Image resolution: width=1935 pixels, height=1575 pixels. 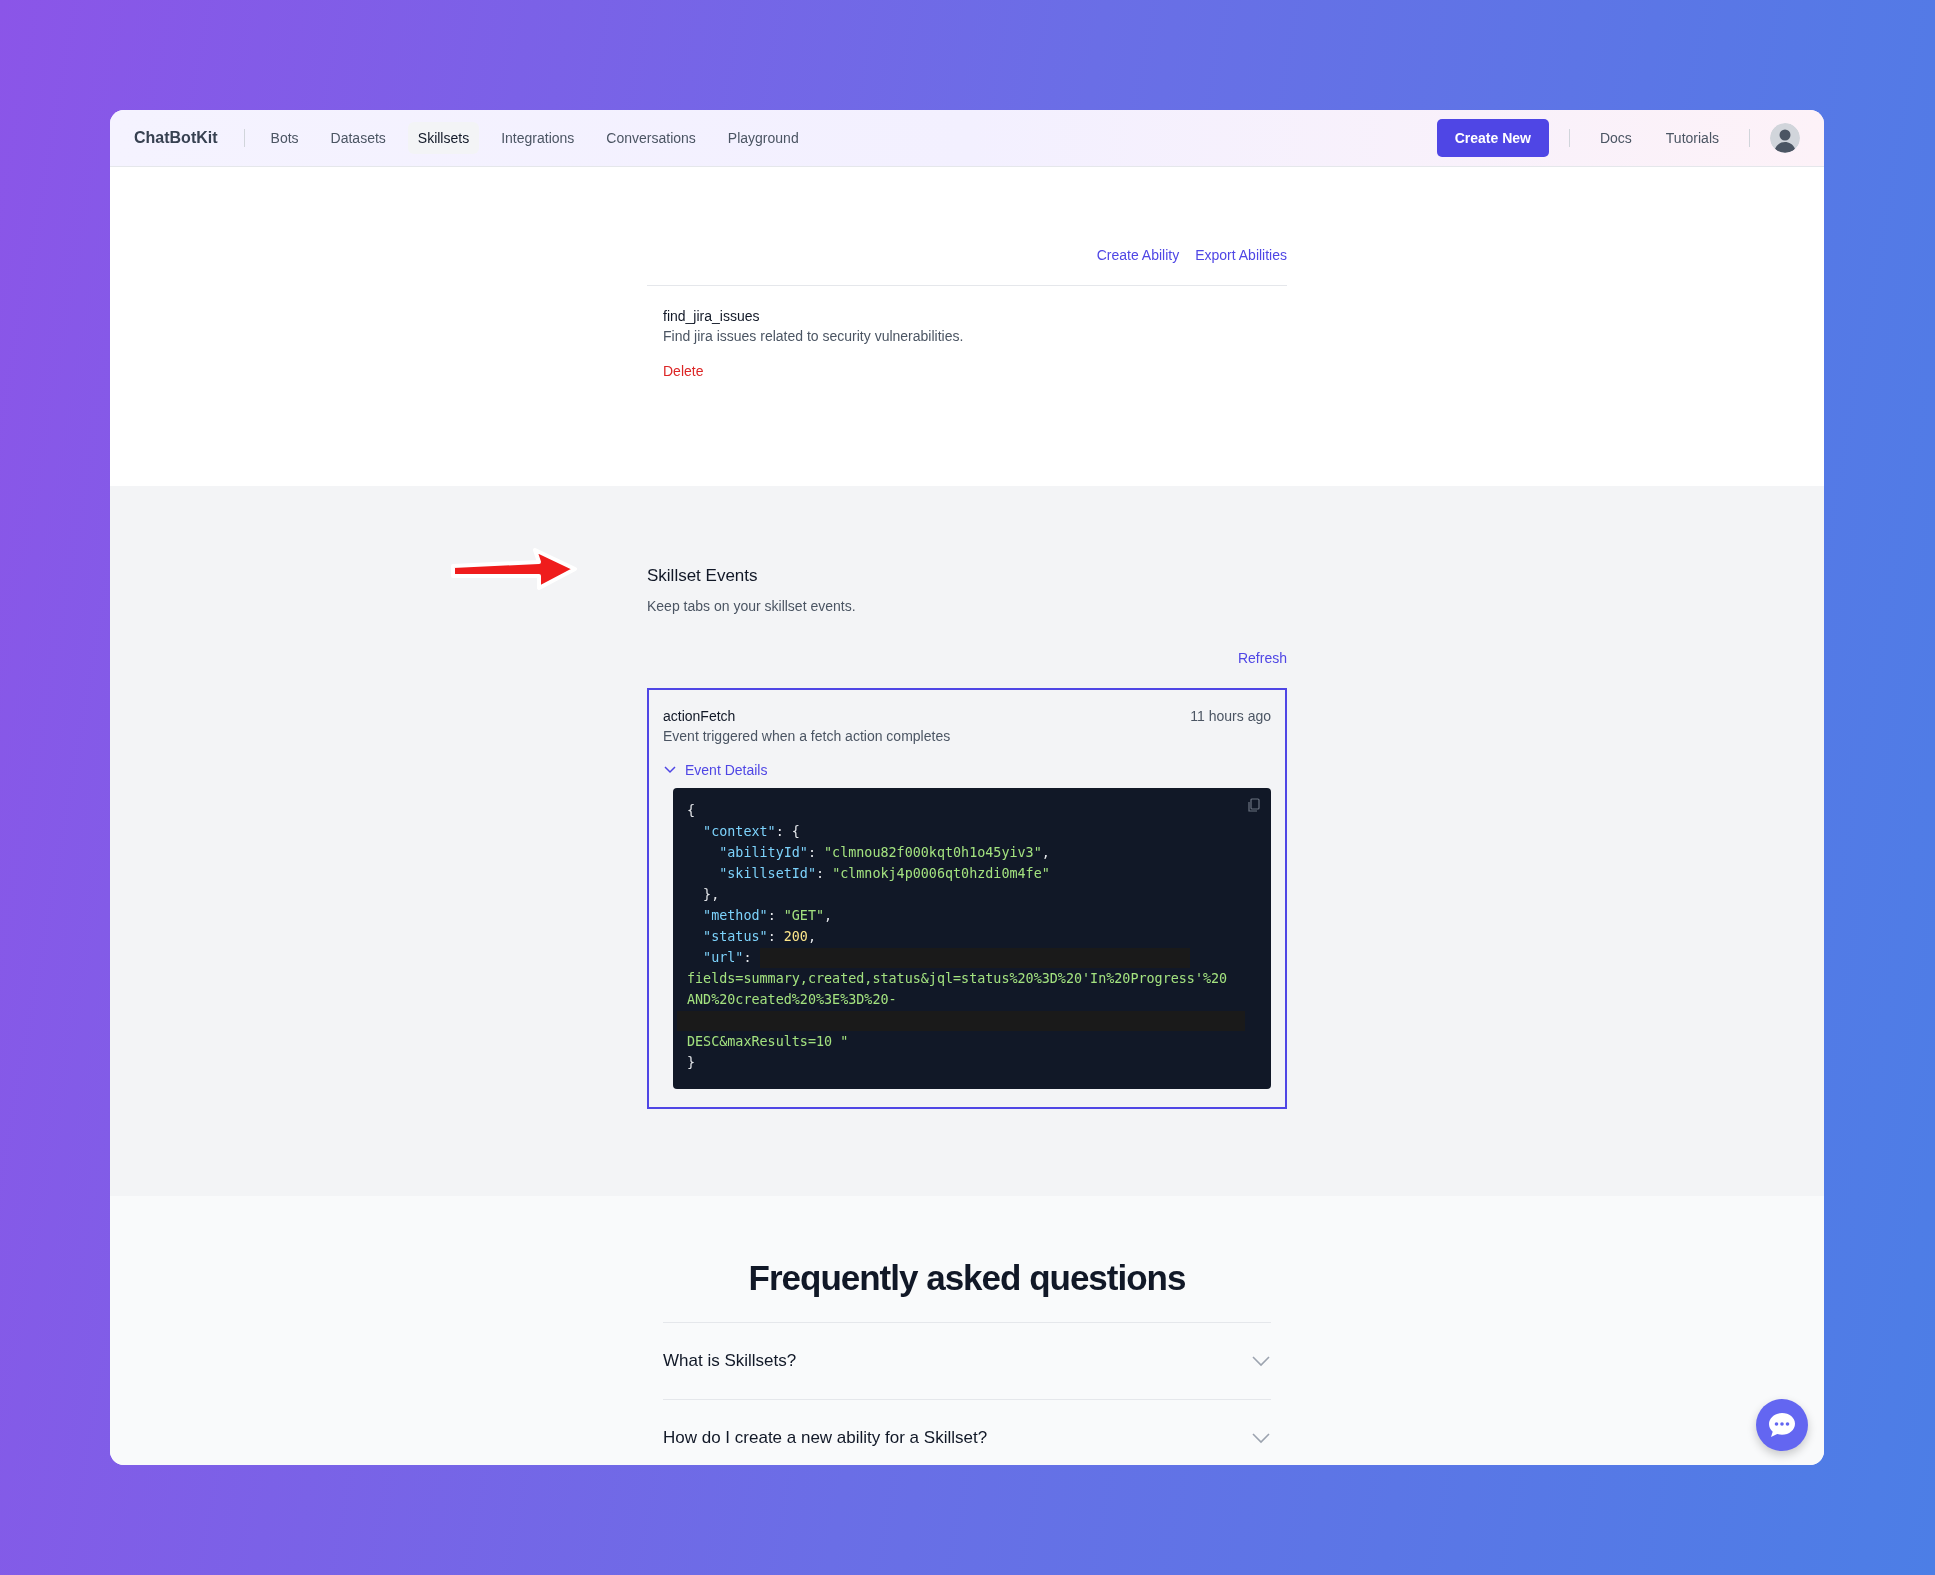 What do you see at coordinates (763, 138) in the screenshot?
I see `nav-tab: Playground` at bounding box center [763, 138].